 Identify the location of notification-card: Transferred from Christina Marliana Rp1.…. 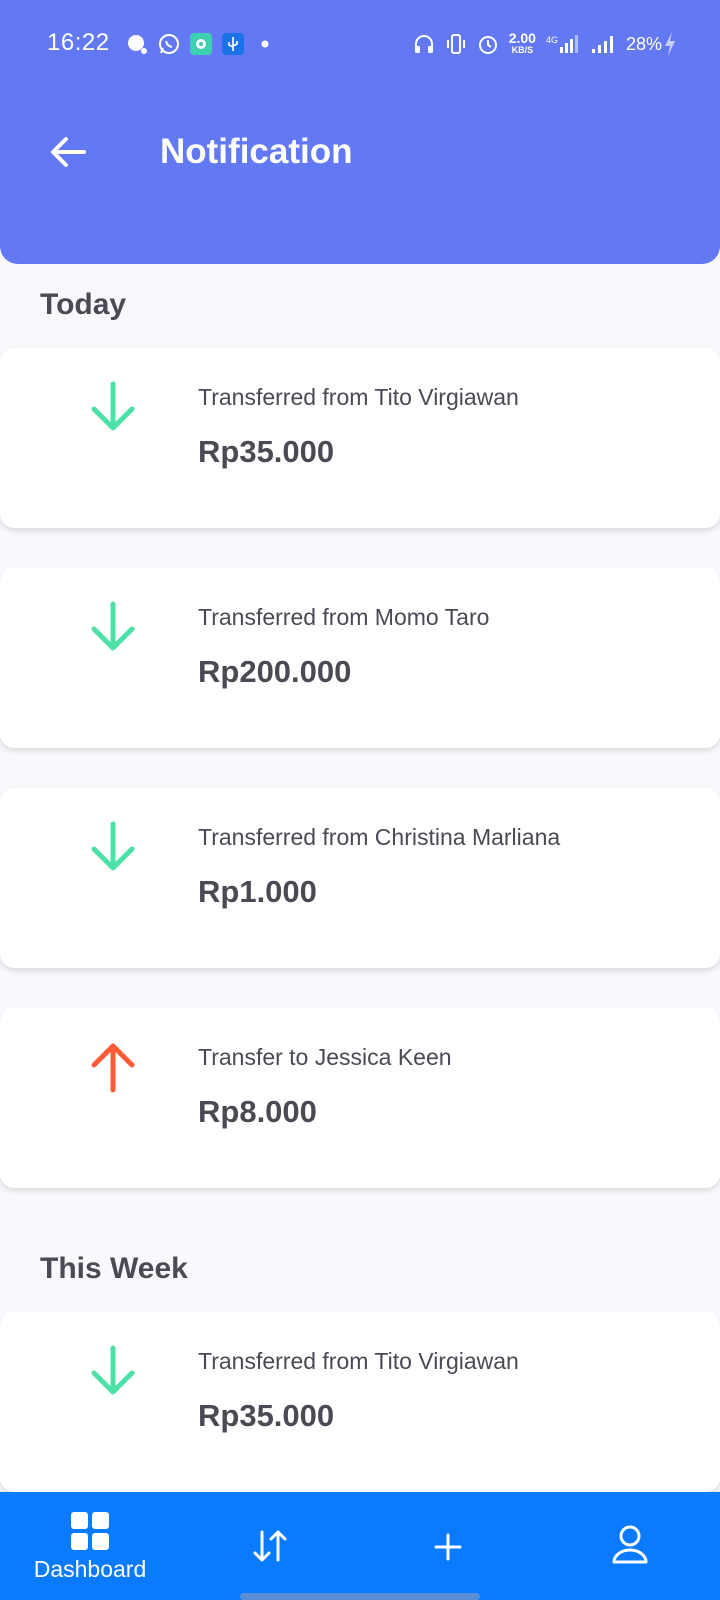
(360, 878).